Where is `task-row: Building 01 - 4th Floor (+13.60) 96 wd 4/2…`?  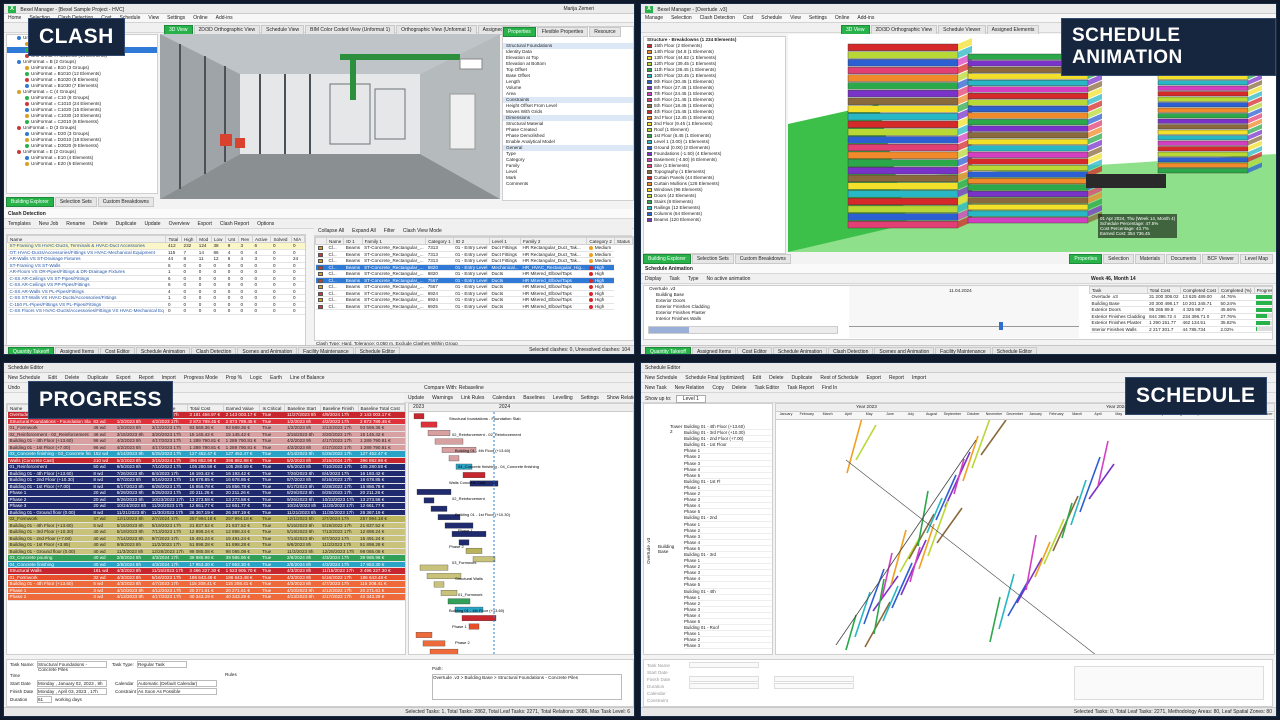 task-row: Building 01 - 4th Floor (+13.60) 96 wd 4/2… is located at coordinates (206, 441).